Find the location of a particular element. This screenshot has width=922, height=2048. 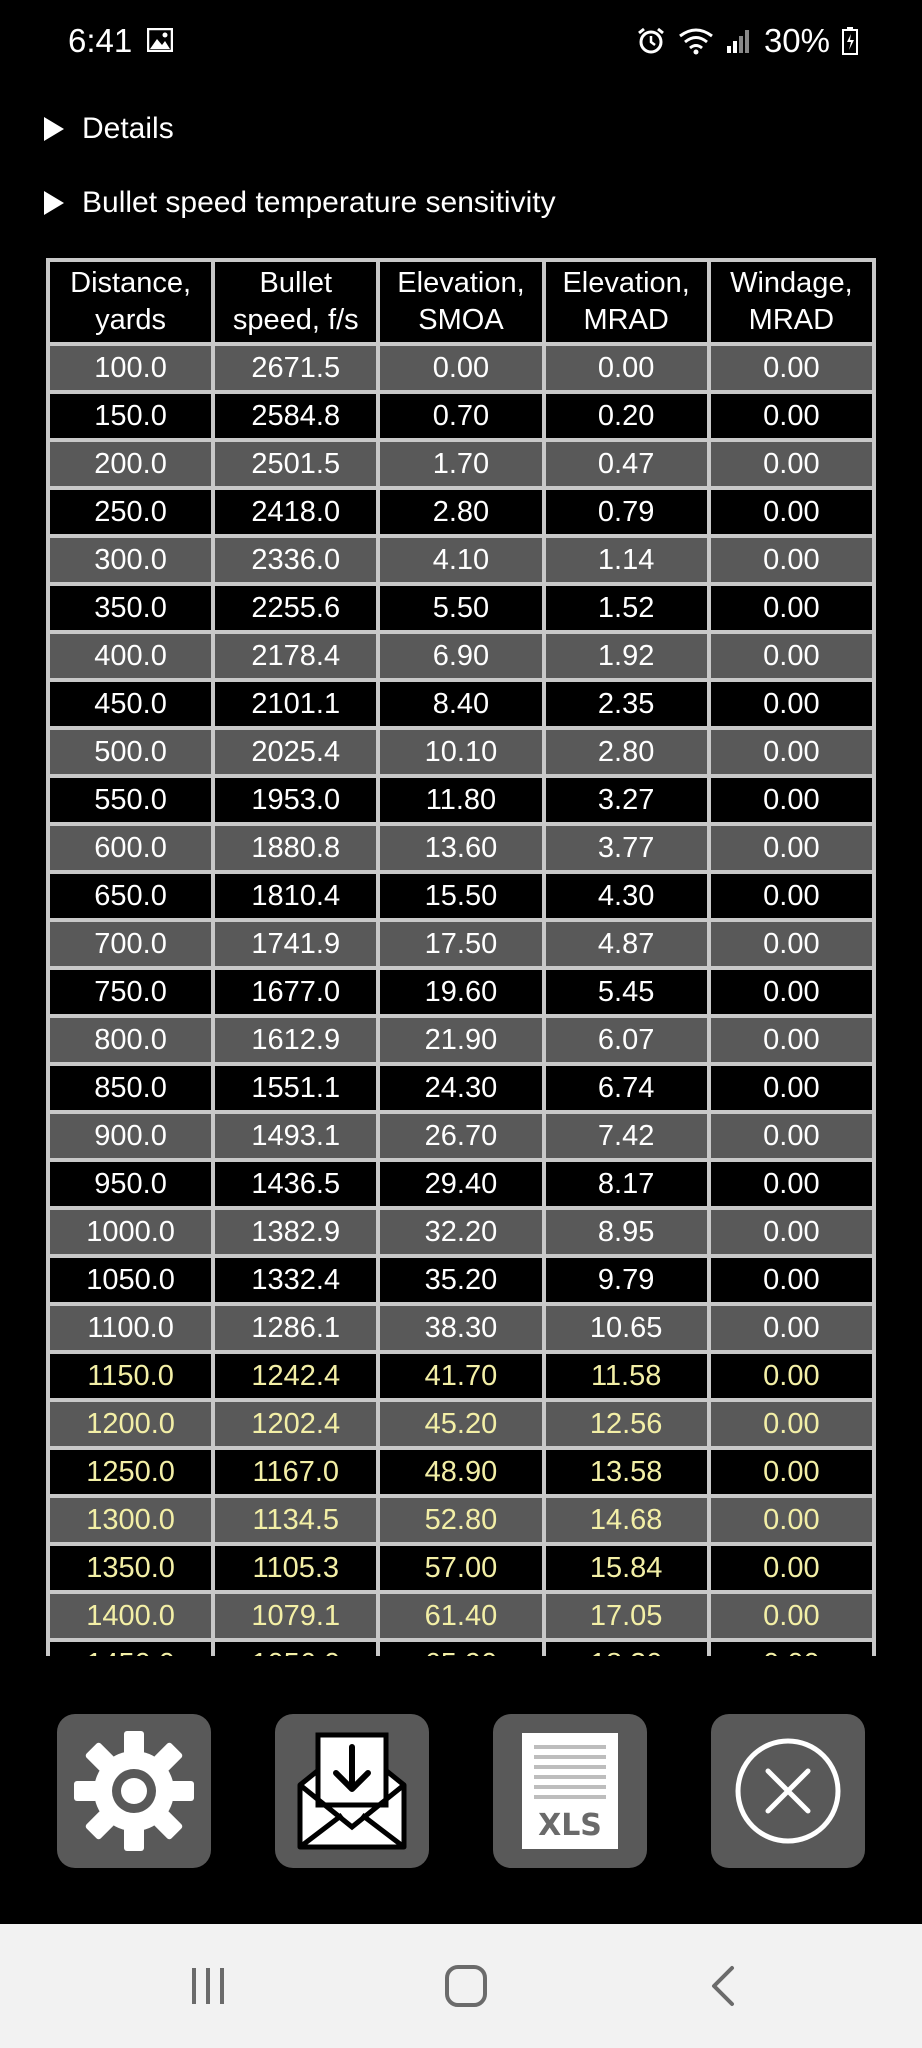

details-toggle: Details is located at coordinates (109, 129).